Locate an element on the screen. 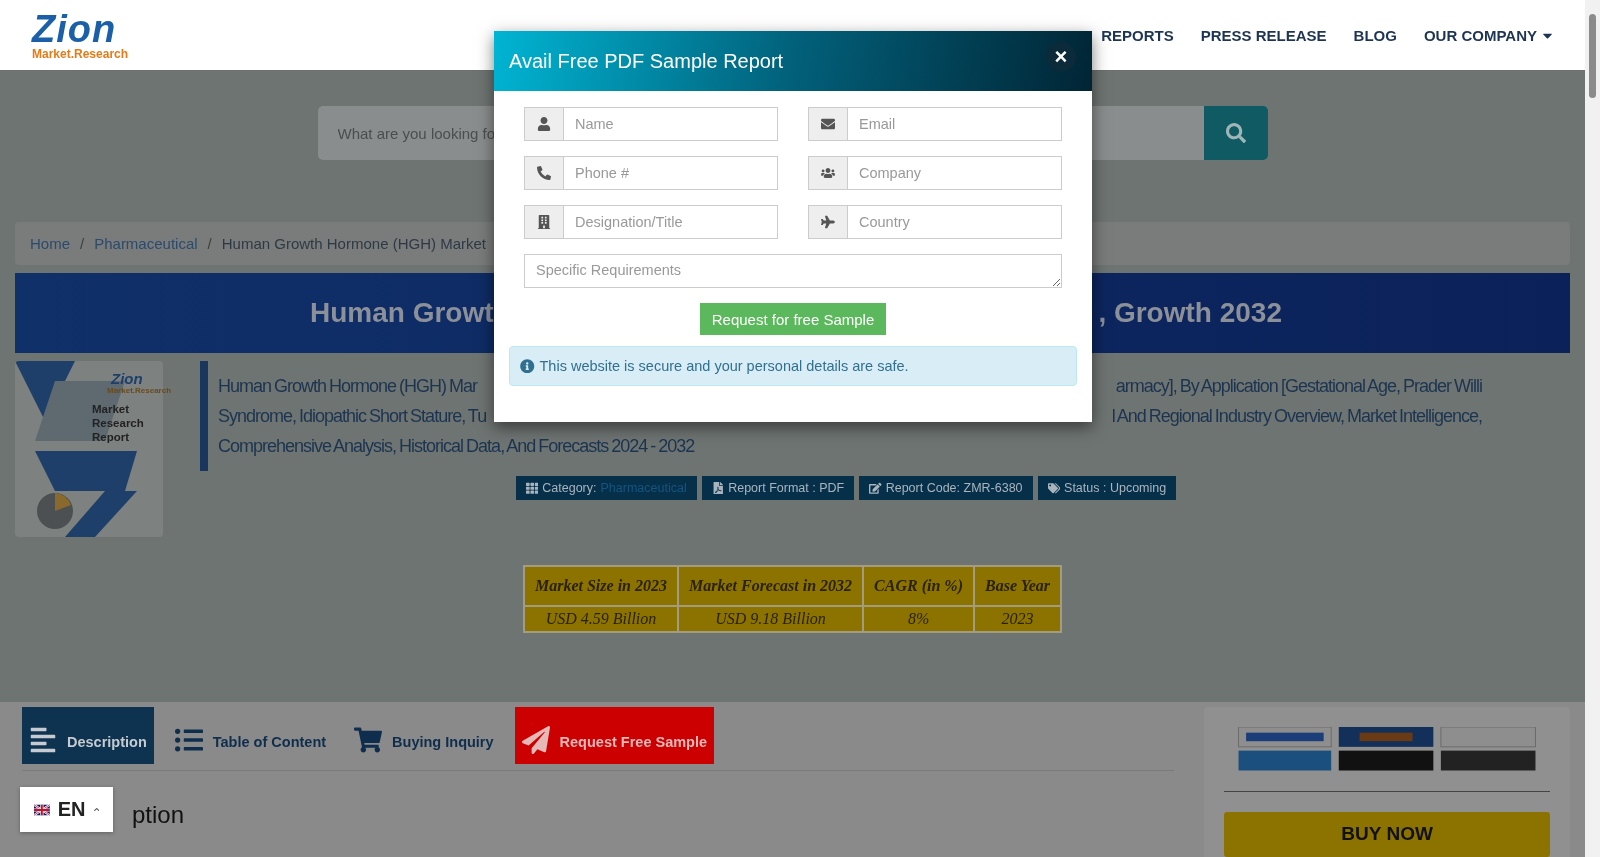 The width and height of the screenshot is (1600, 857). table-cell: 2023 is located at coordinates (1018, 619).